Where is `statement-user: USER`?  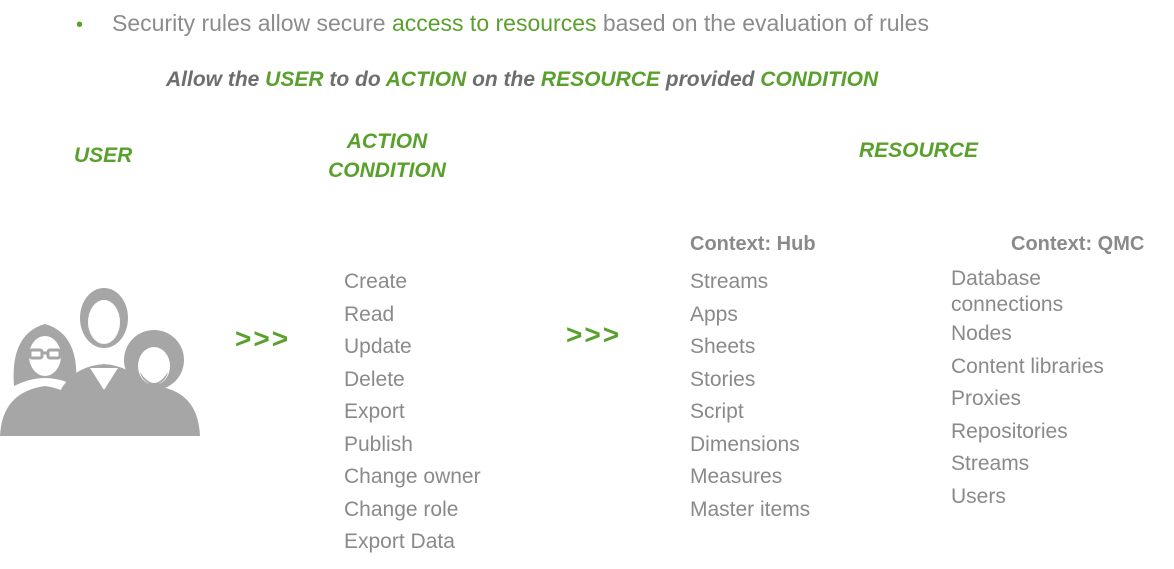
statement-user: USER is located at coordinates (294, 79).